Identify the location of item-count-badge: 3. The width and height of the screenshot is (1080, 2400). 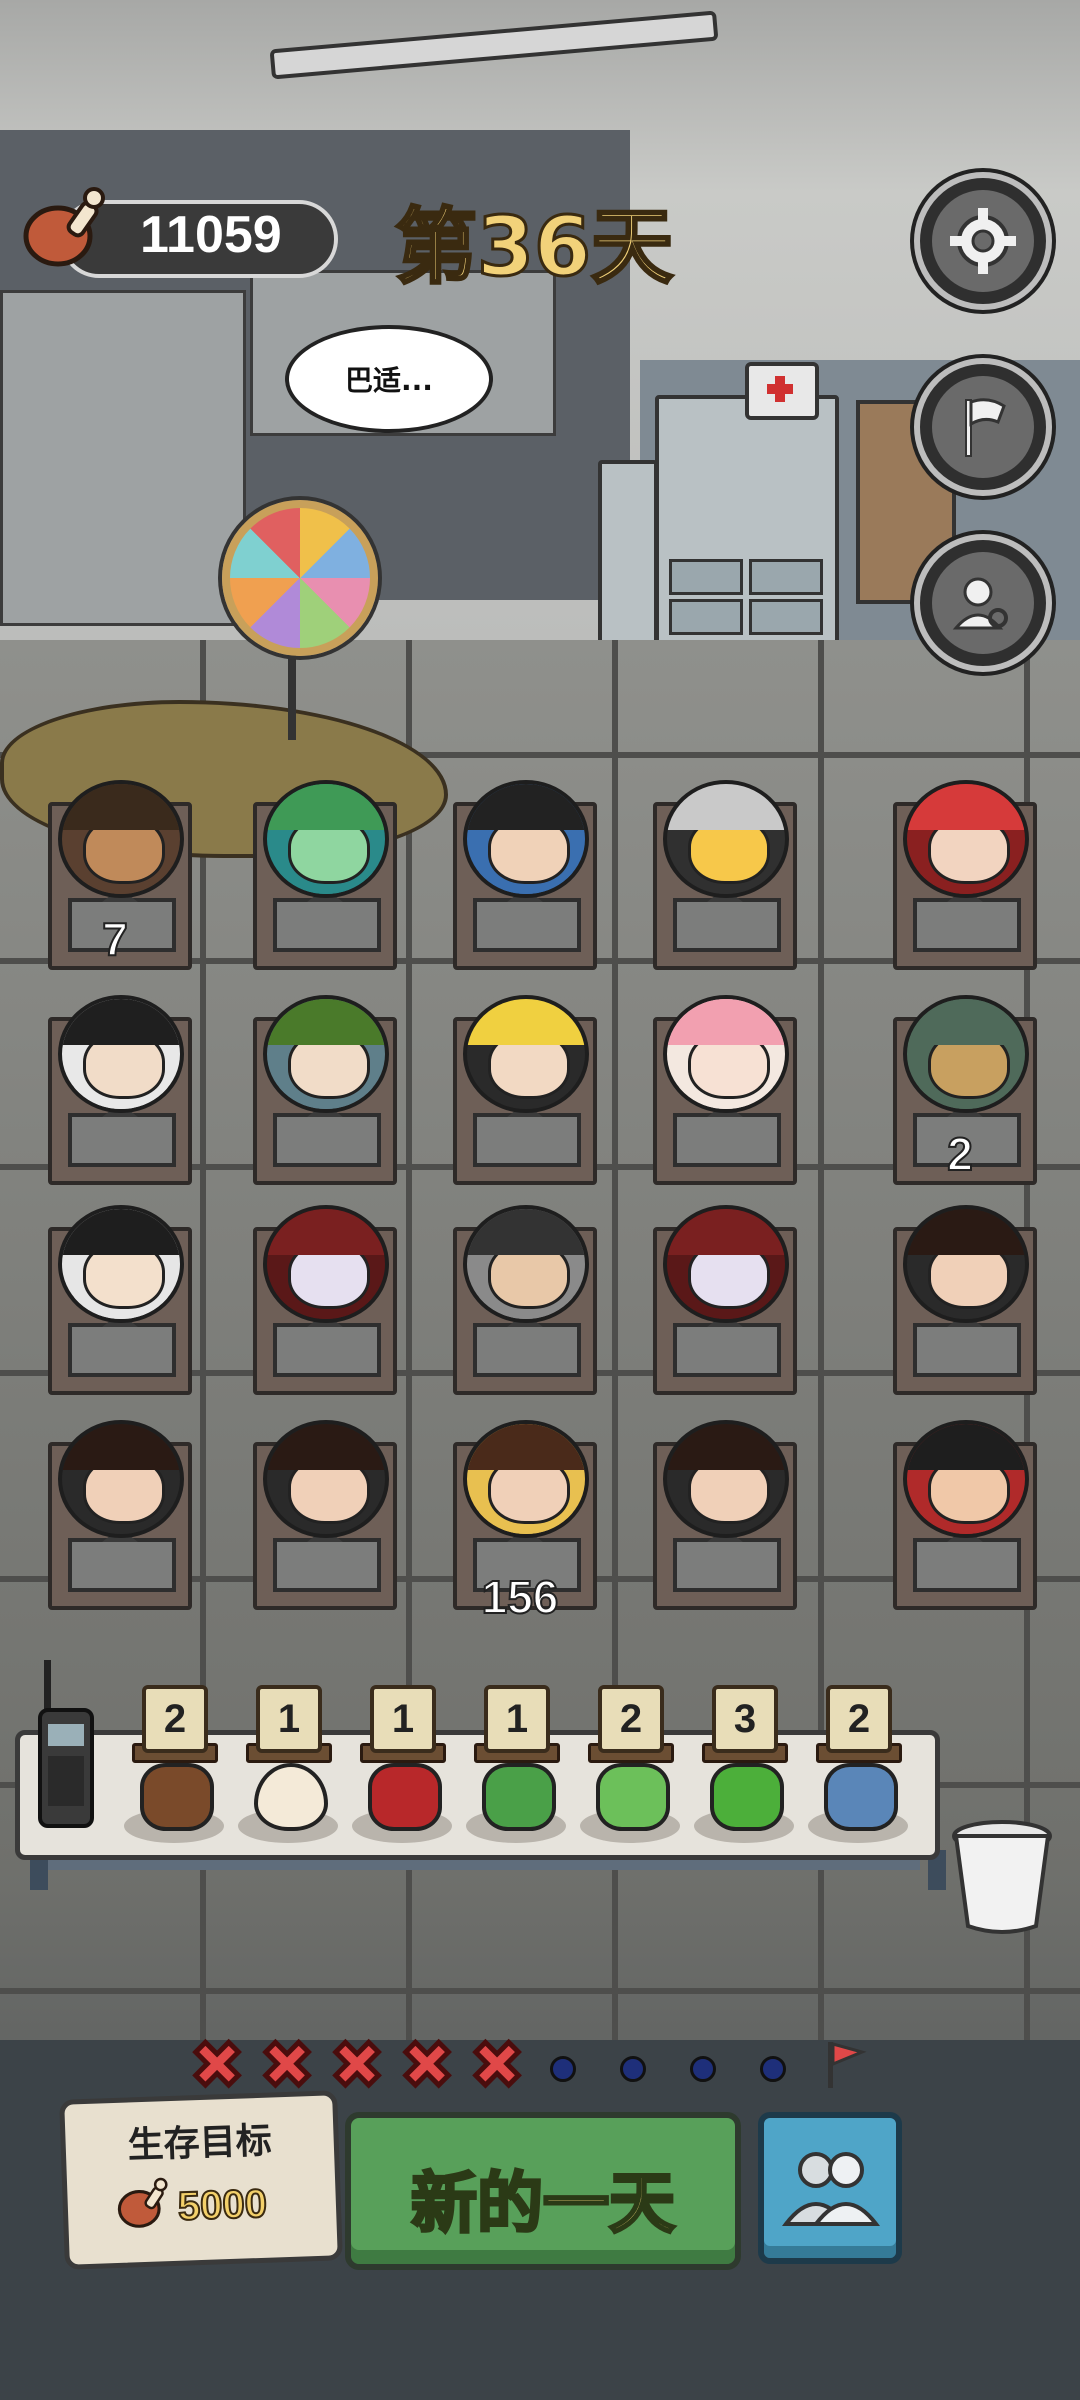
(745, 1719).